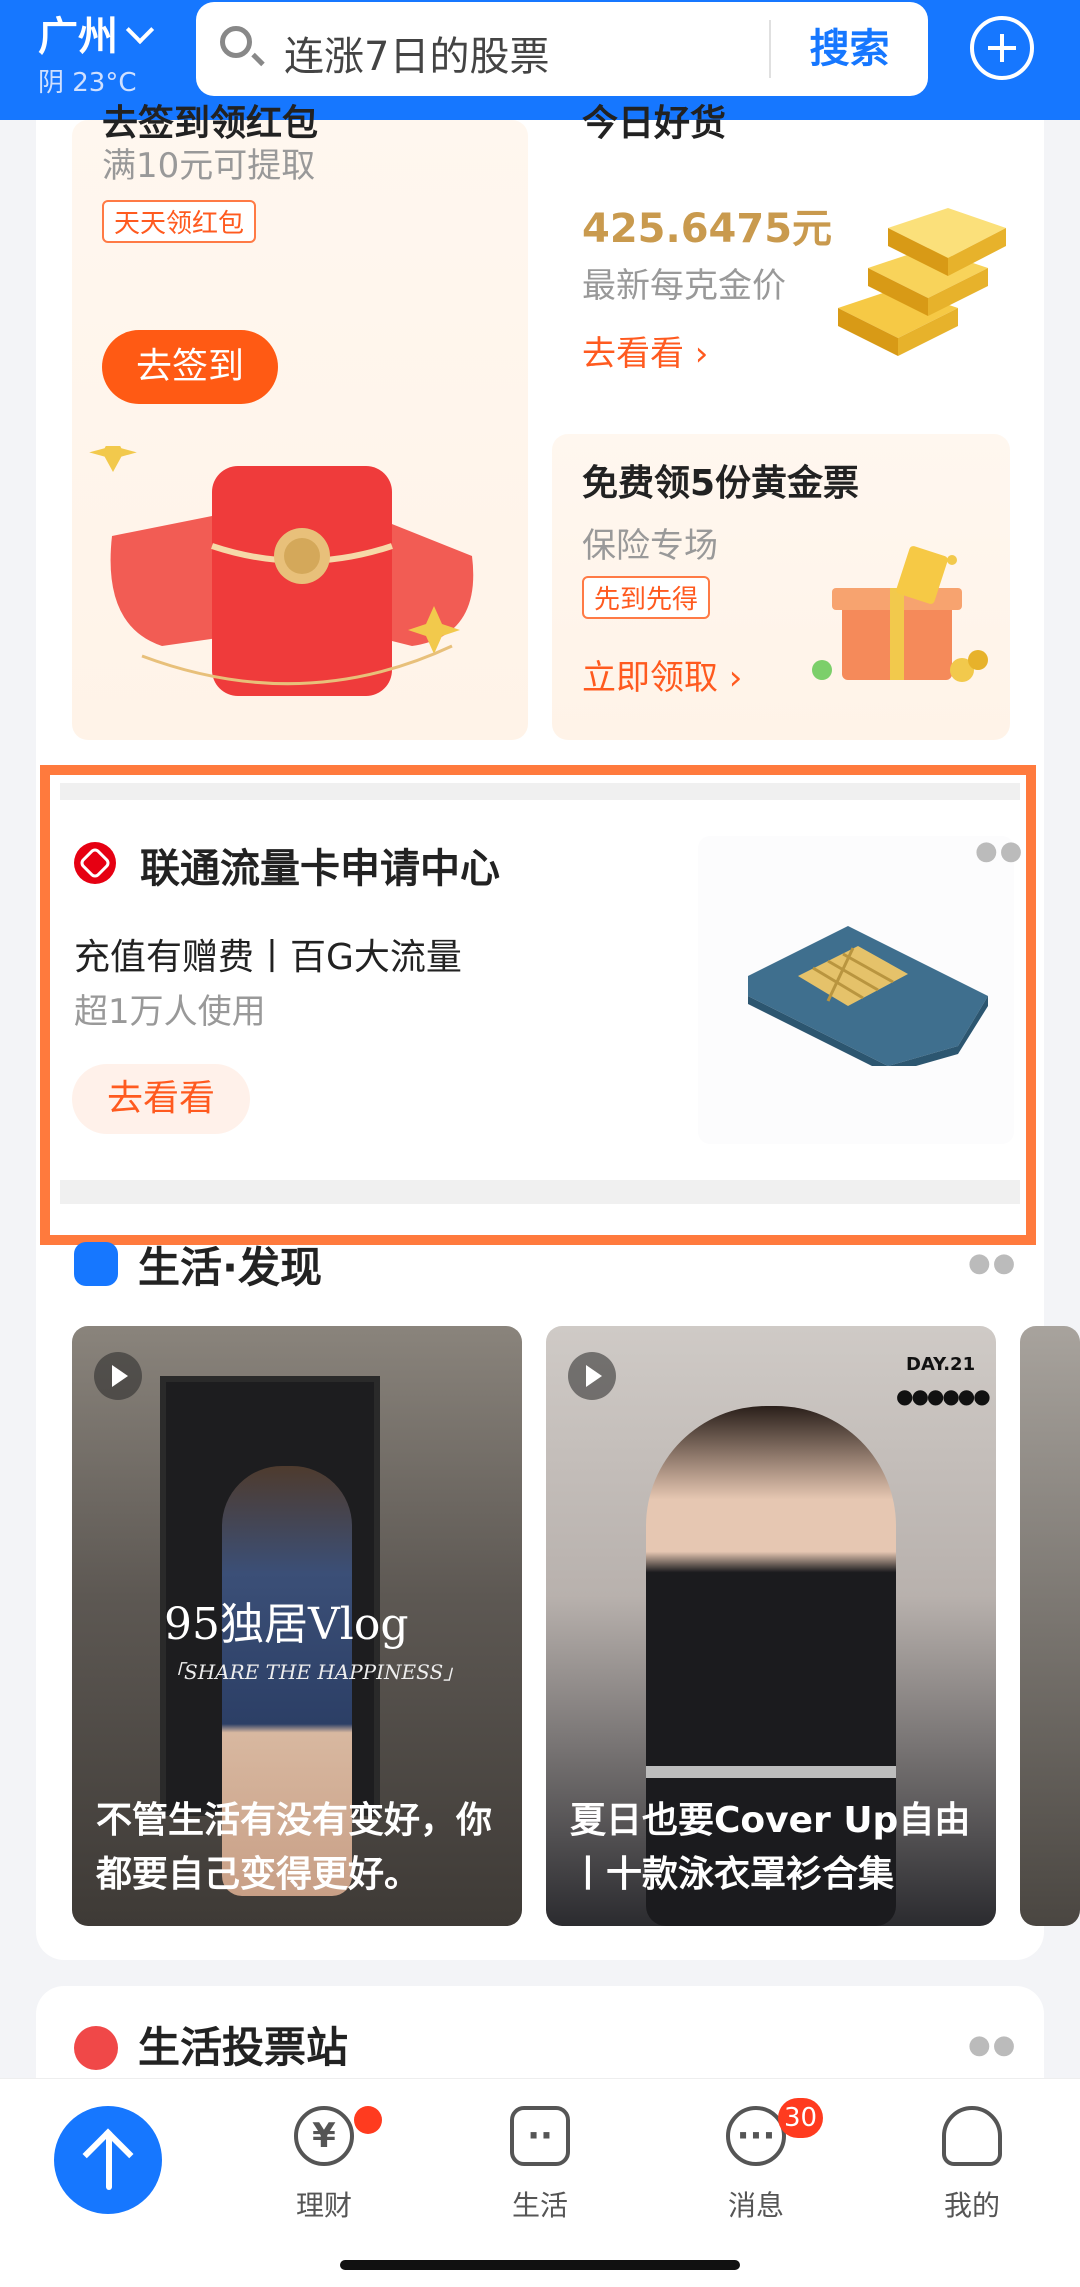  Describe the element at coordinates (771, 1626) in the screenshot. I see `video-card-2: DAY.21 ●●●●●● 夏日也要Cover Up自由丨十款泳衣罩衫合集` at that location.